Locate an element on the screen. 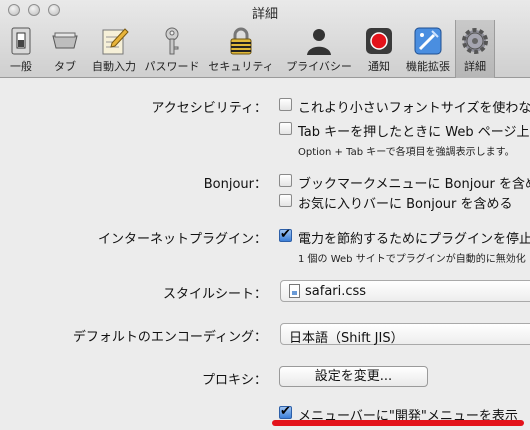  css-file-icon is located at coordinates (294, 291).